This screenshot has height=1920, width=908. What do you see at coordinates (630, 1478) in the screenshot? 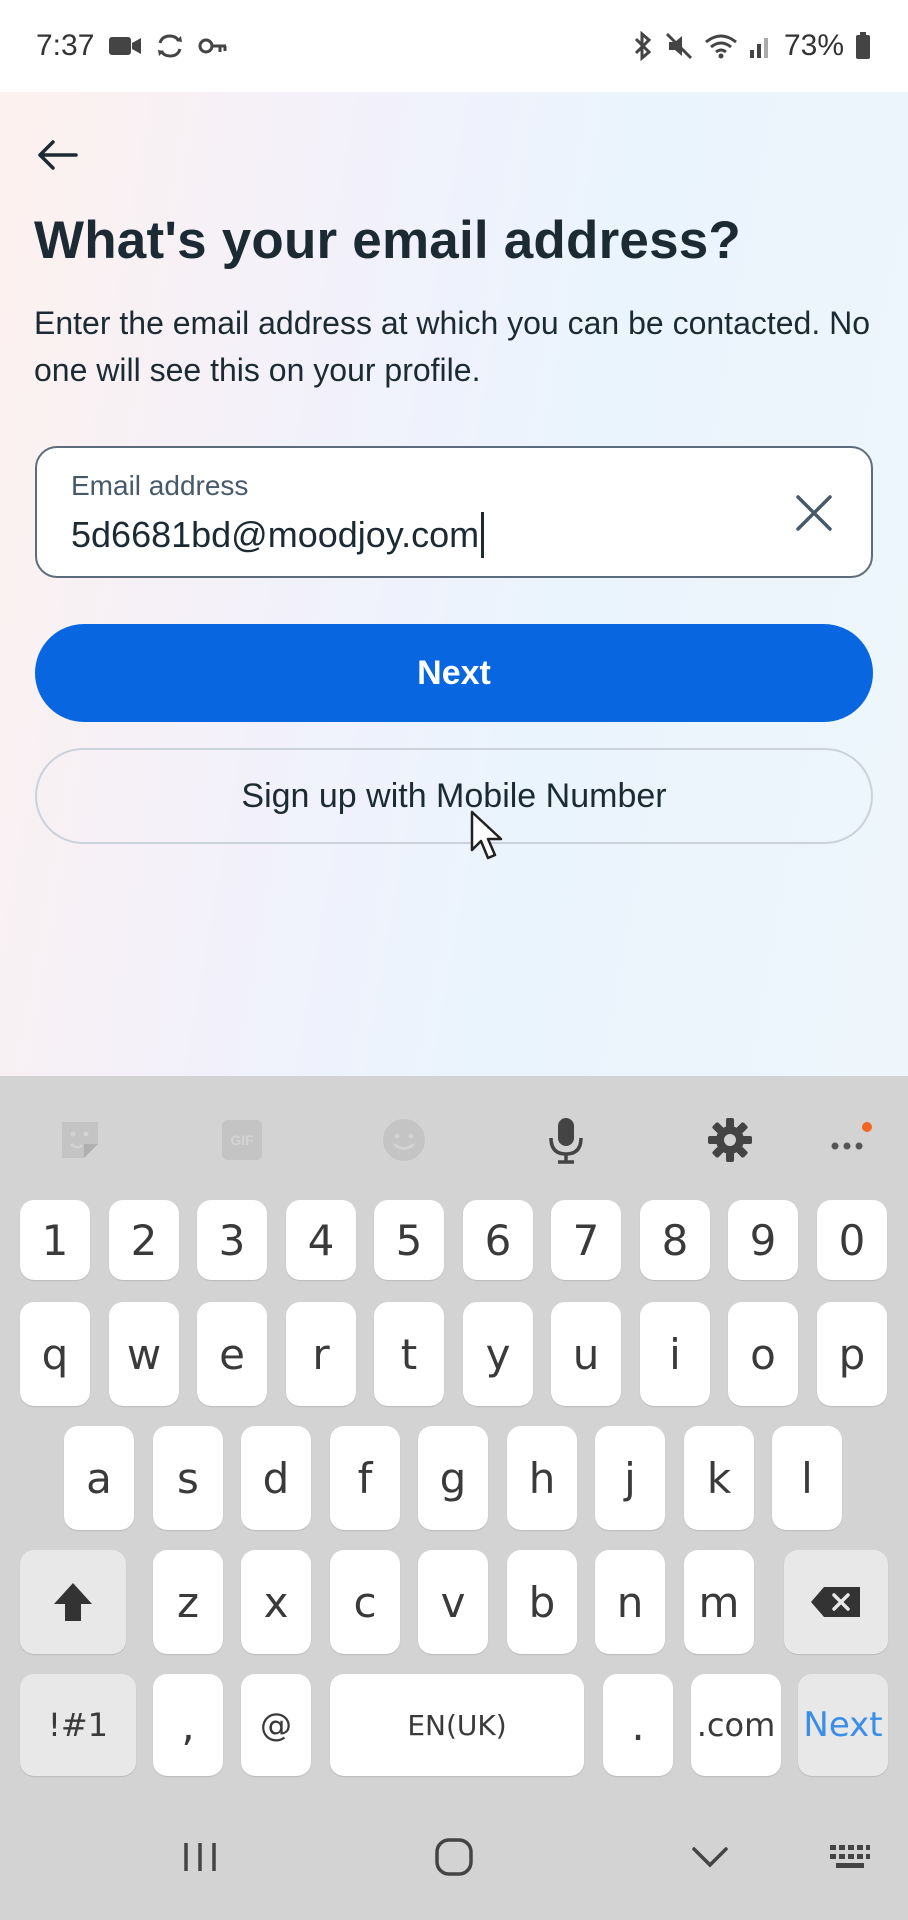
I see `key-j: j` at bounding box center [630, 1478].